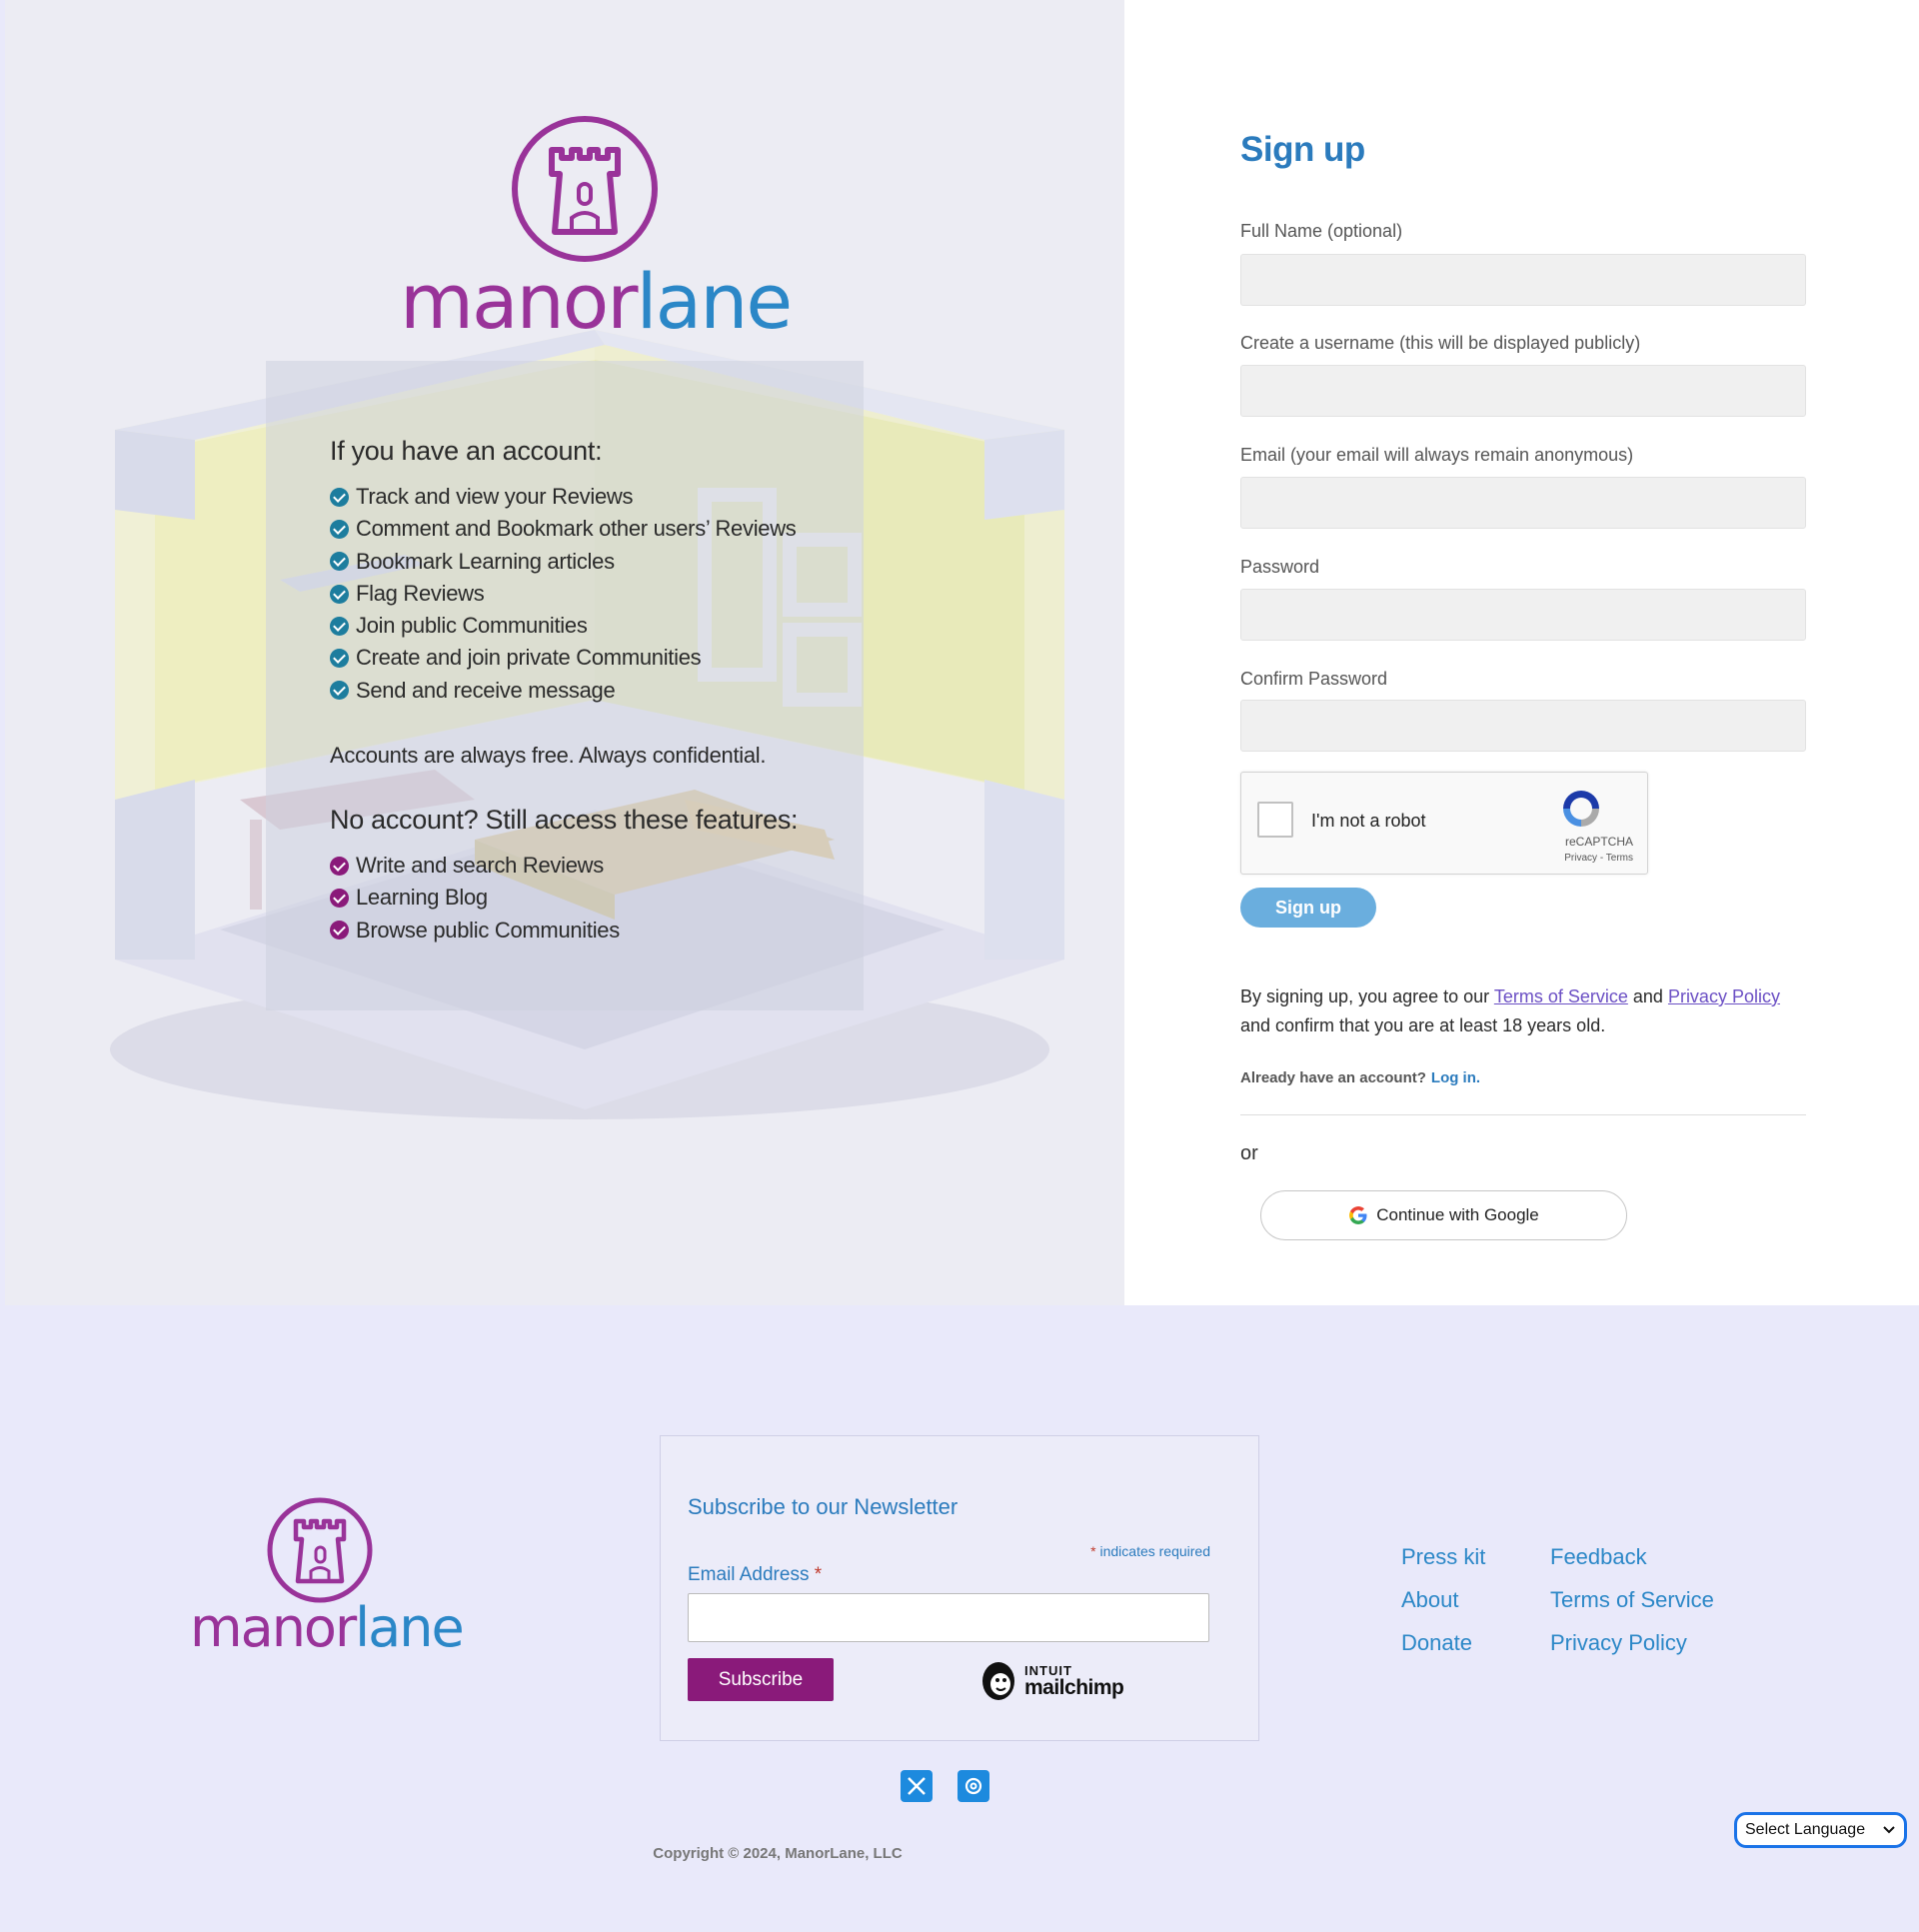 The width and height of the screenshot is (1919, 1932). Describe the element at coordinates (1561, 996) in the screenshot. I see `terms-link: Terms of Service` at that location.